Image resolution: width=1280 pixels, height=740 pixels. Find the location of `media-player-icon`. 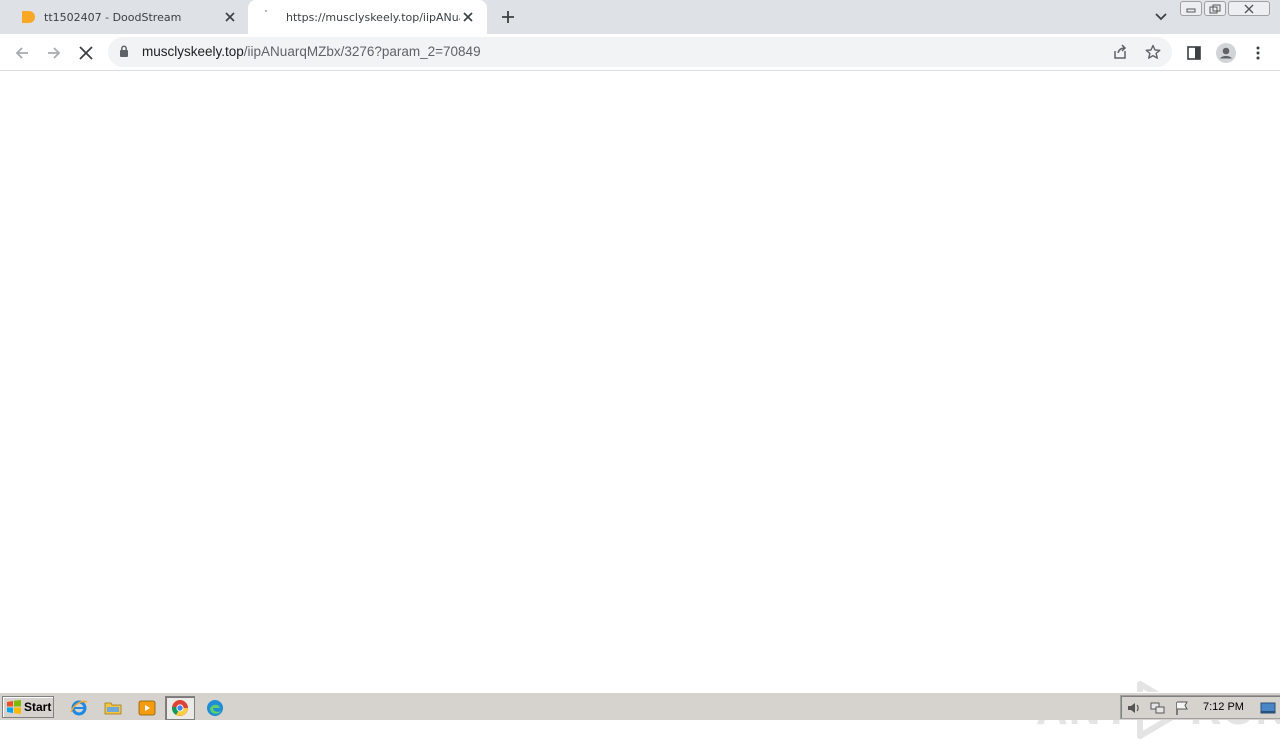

media-player-icon is located at coordinates (147, 708).